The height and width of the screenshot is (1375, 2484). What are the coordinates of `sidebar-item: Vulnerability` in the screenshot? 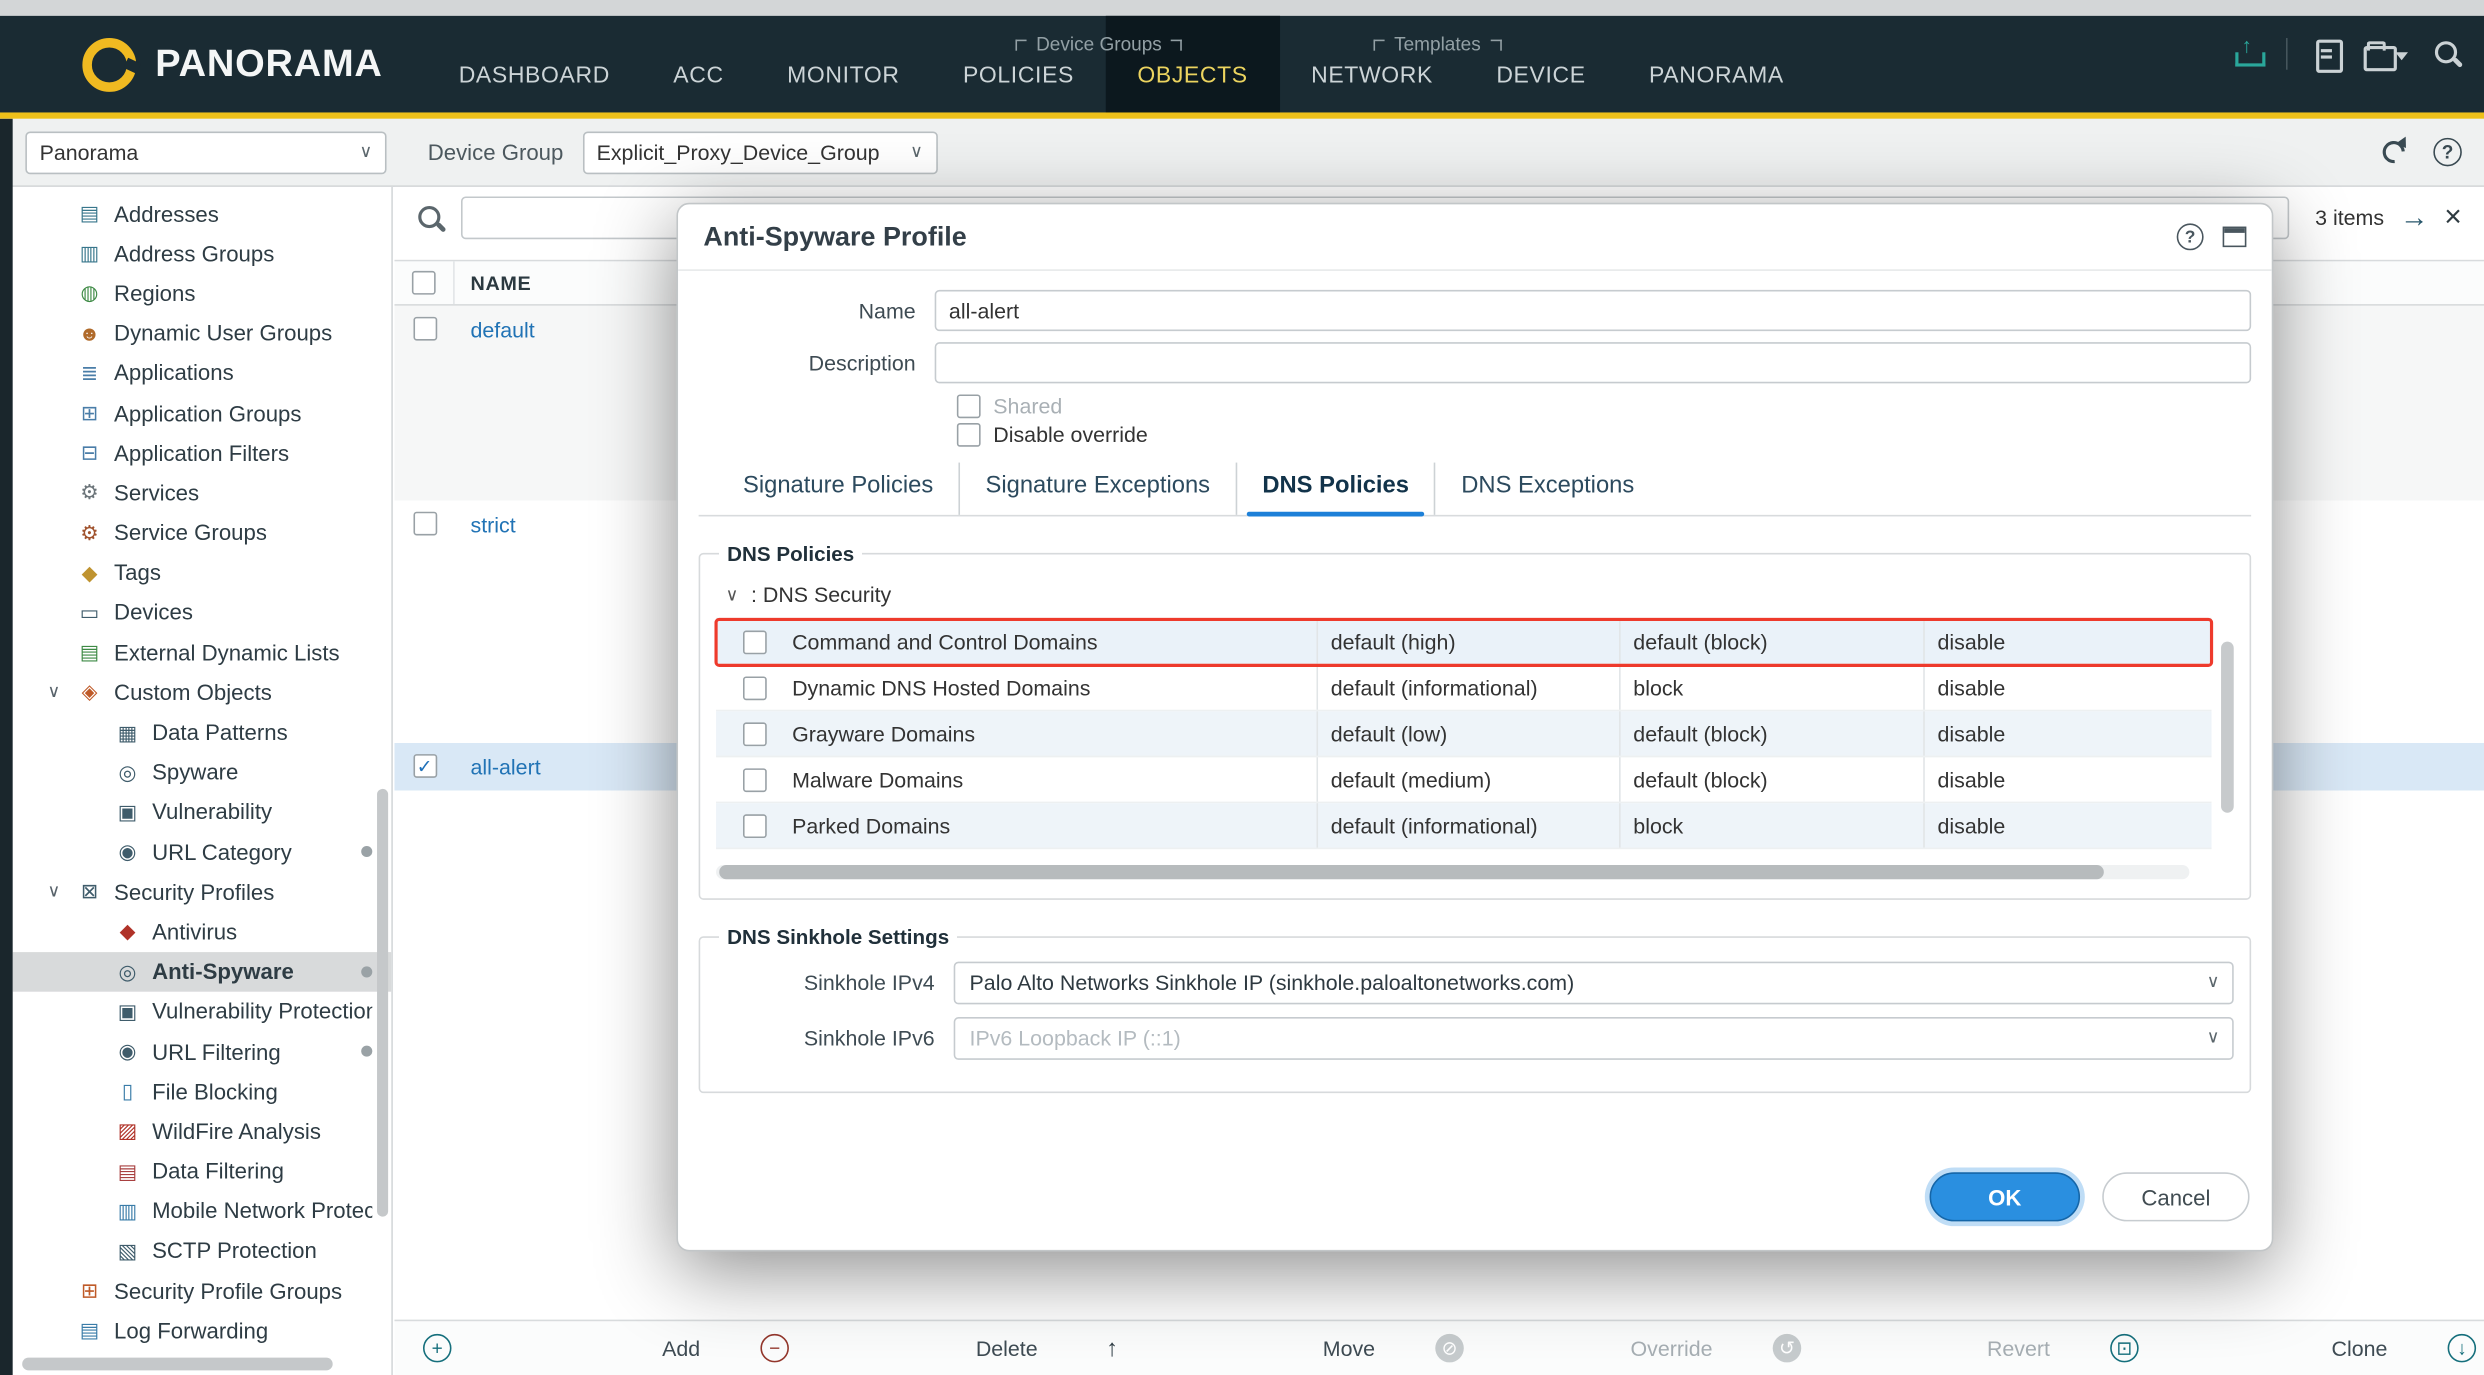 It's located at (202, 812).